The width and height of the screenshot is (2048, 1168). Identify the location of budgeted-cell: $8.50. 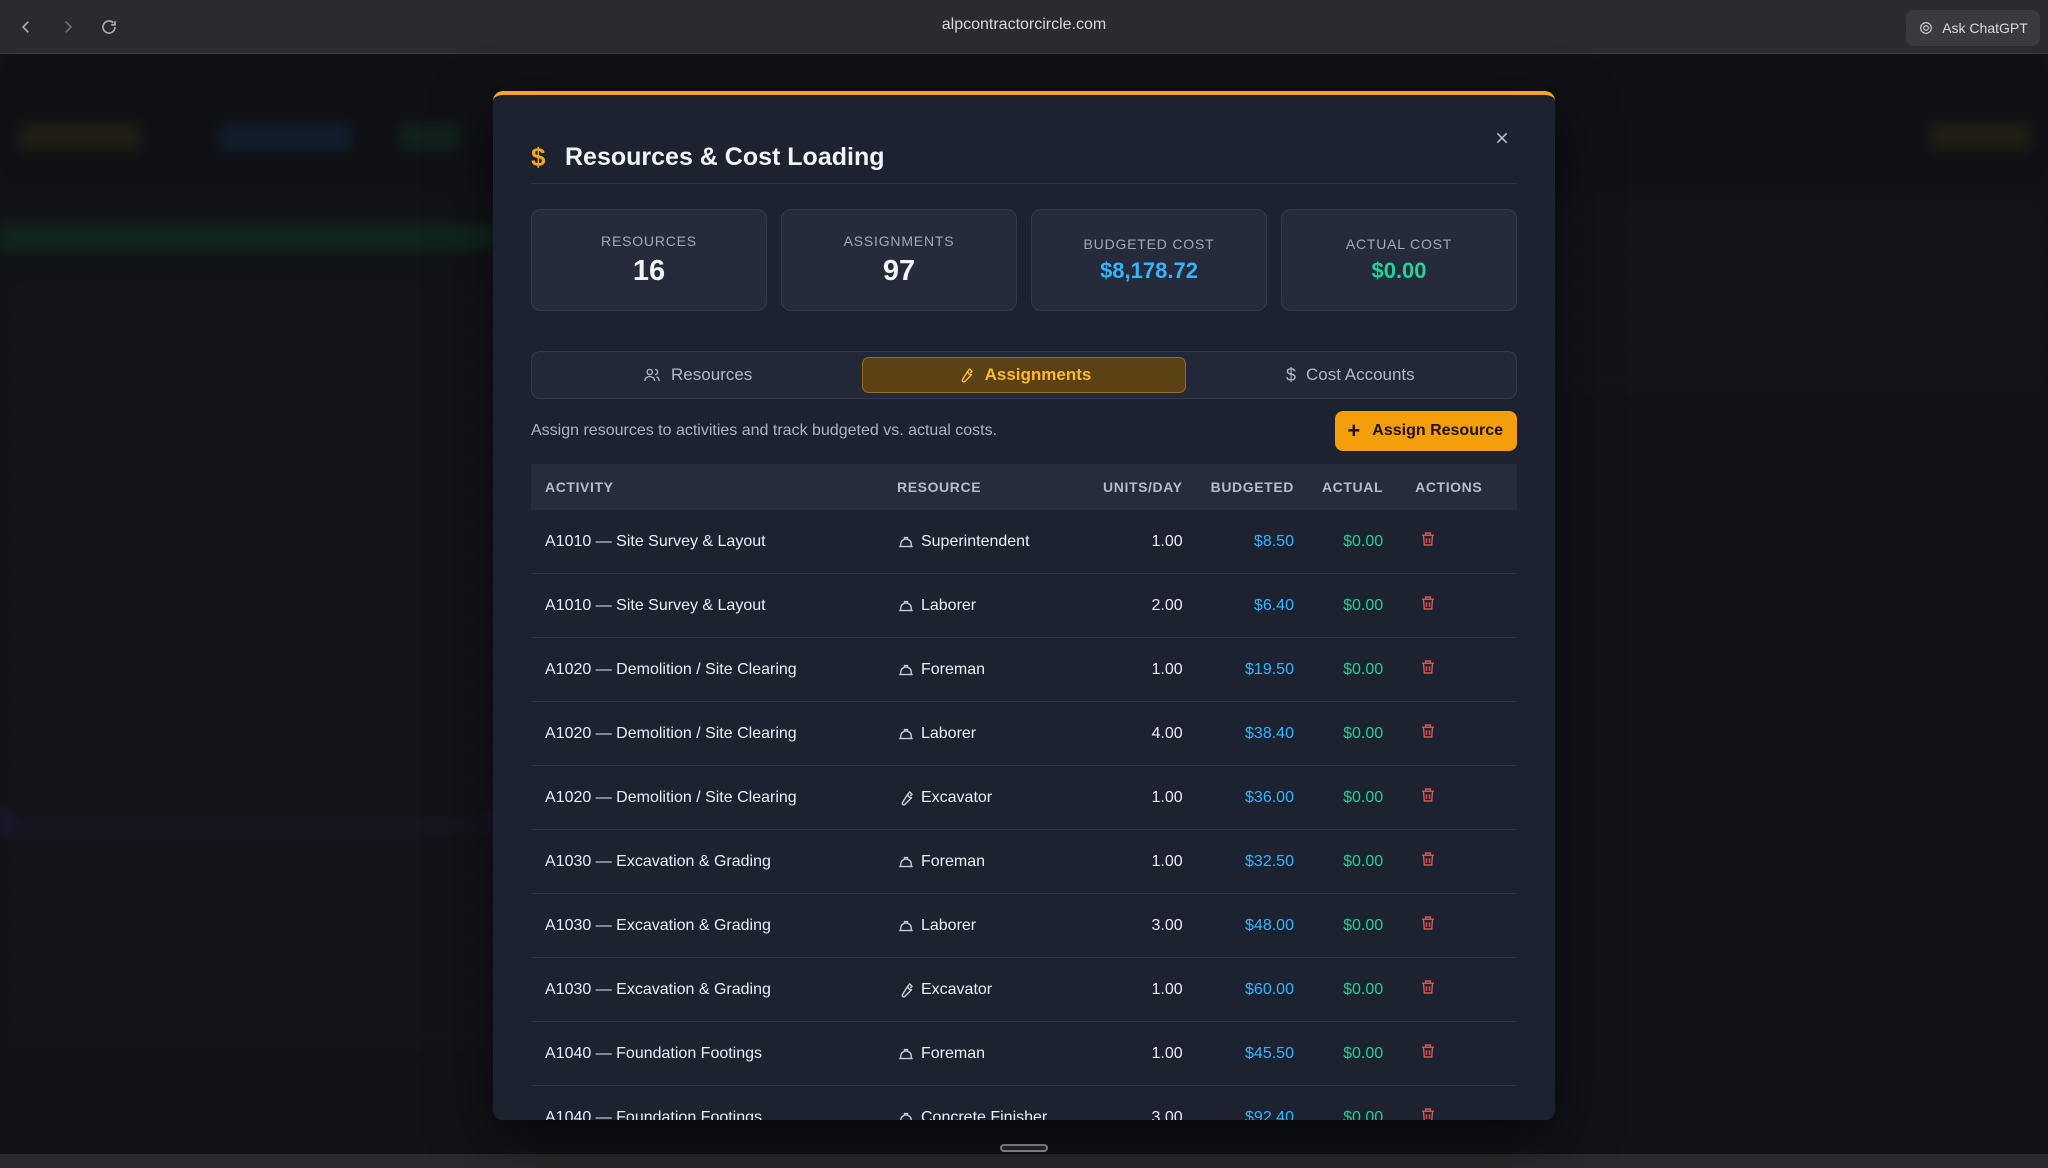
(1273, 541).